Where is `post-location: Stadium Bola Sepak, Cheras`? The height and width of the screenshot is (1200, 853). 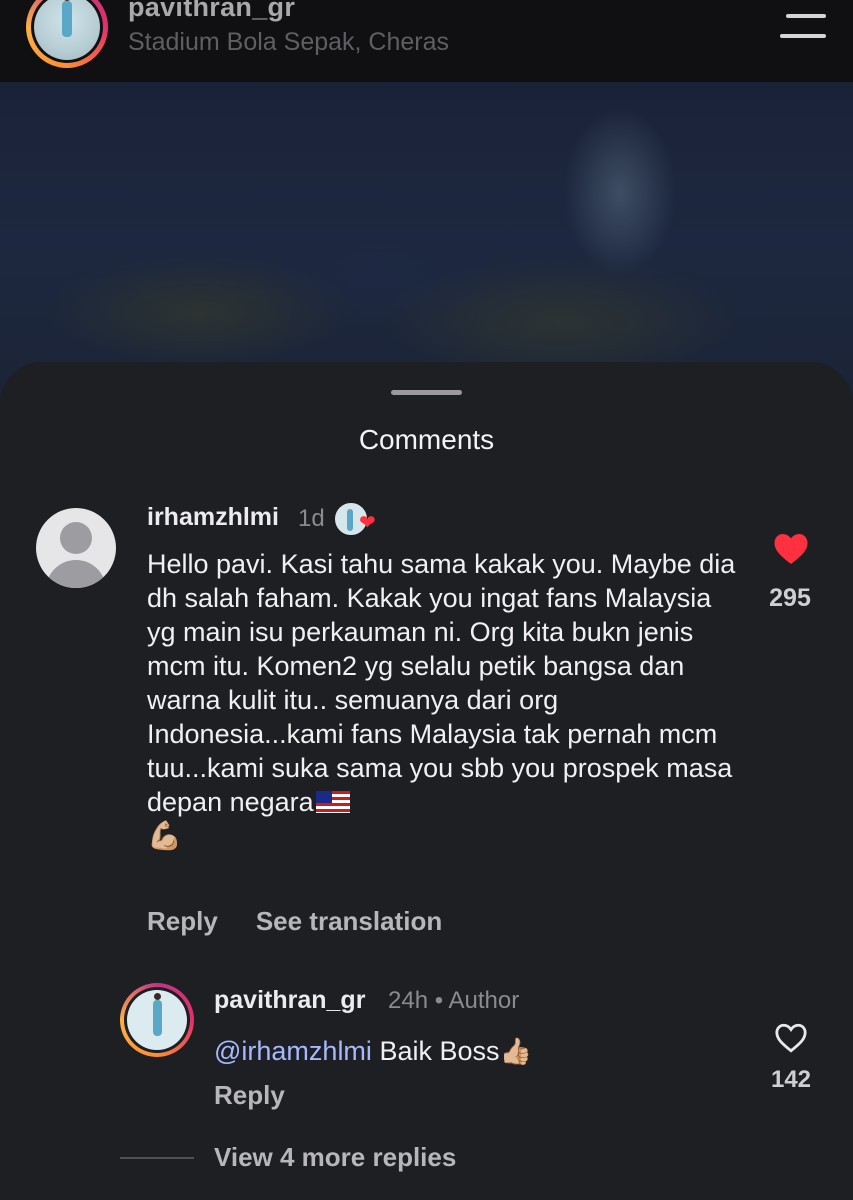
post-location: Stadium Bola Sepak, Cheras is located at coordinates (288, 42).